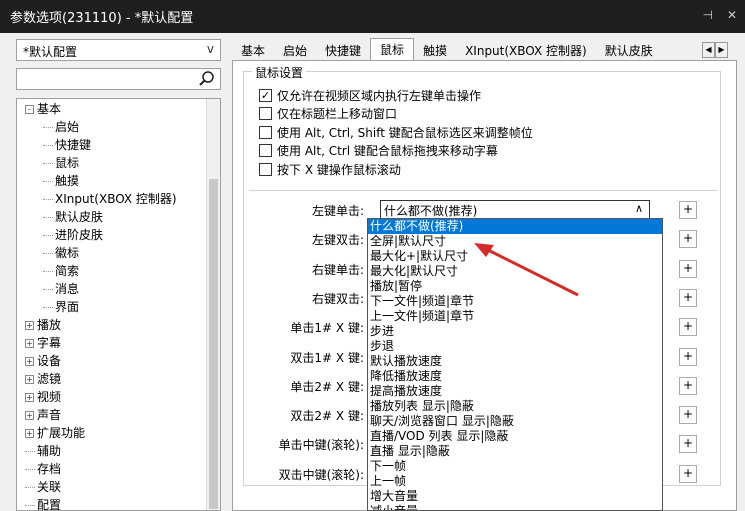  I want to click on tab-4: 触摸, so click(435, 50).